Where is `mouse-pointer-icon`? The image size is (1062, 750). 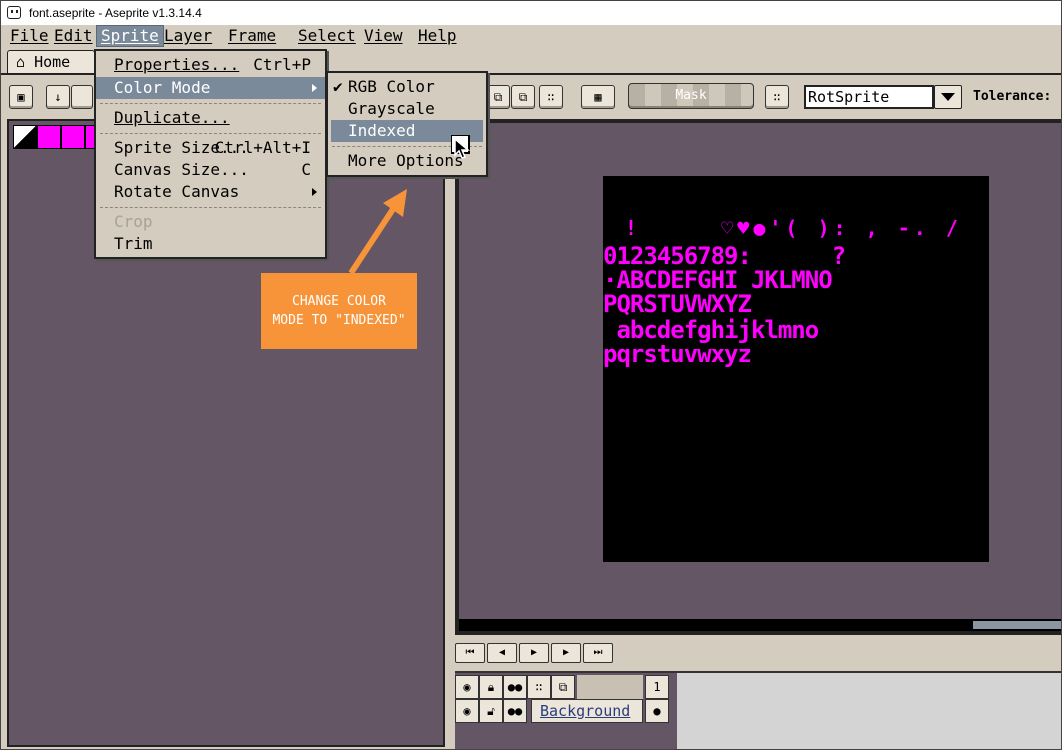
mouse-pointer-icon is located at coordinates (461, 147).